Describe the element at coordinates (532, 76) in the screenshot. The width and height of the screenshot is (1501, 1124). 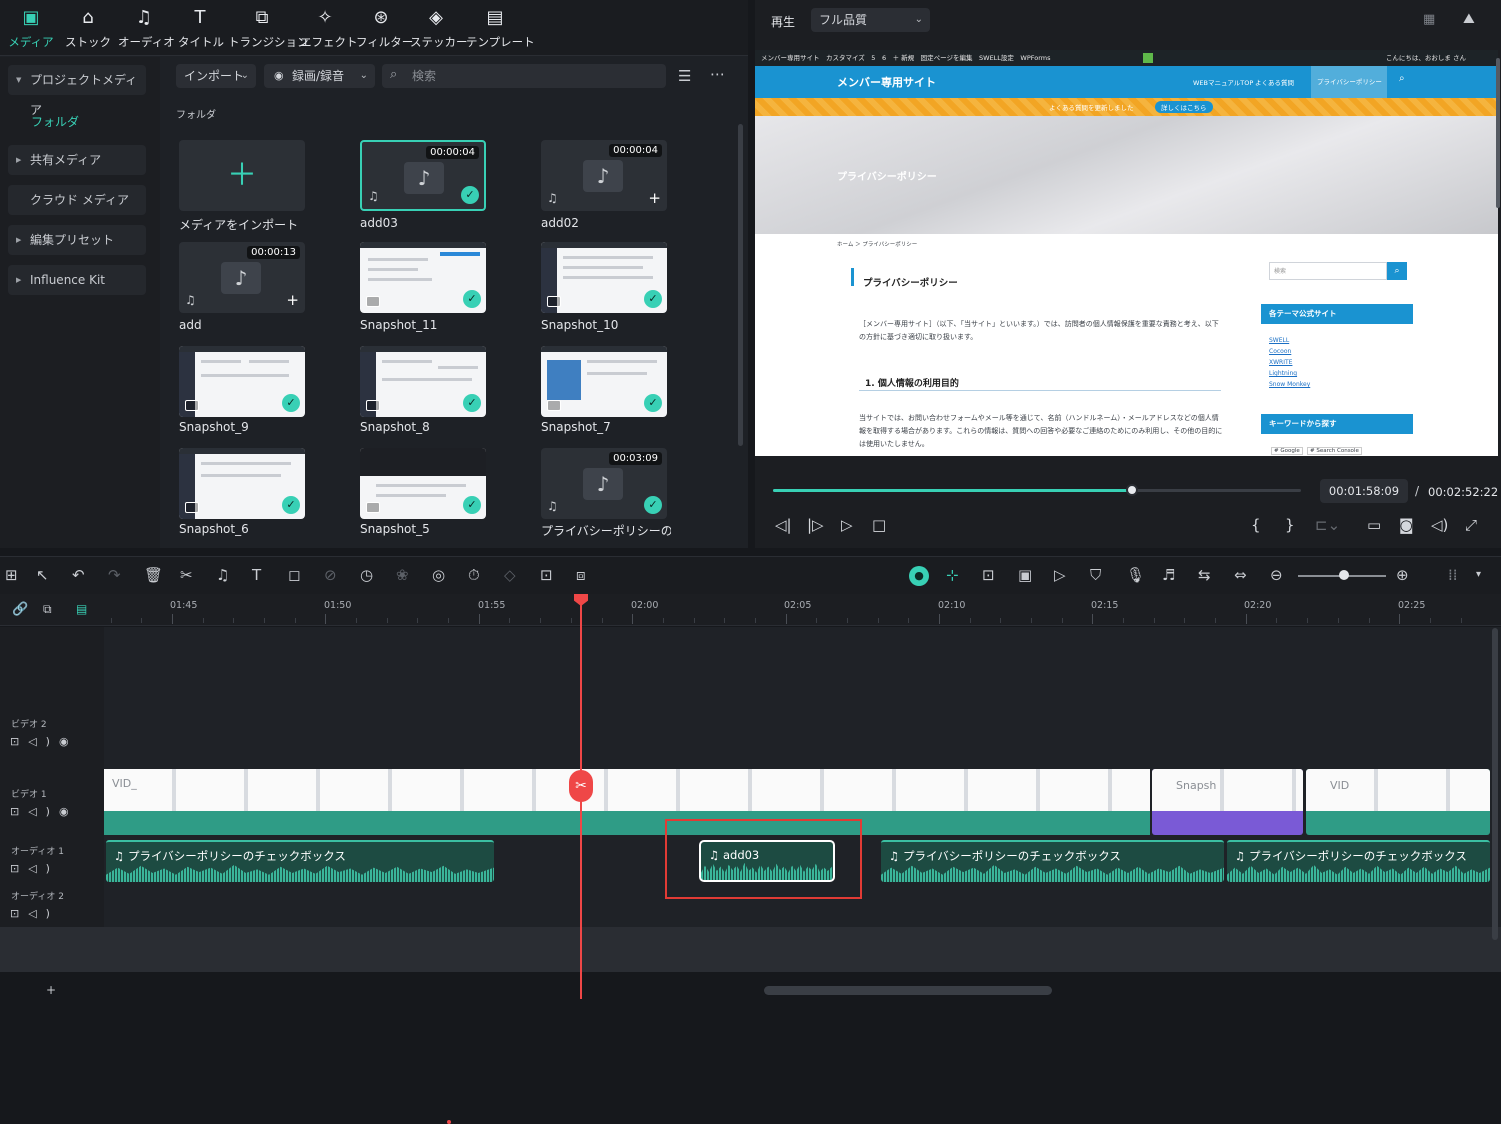
I see `search-input` at that location.